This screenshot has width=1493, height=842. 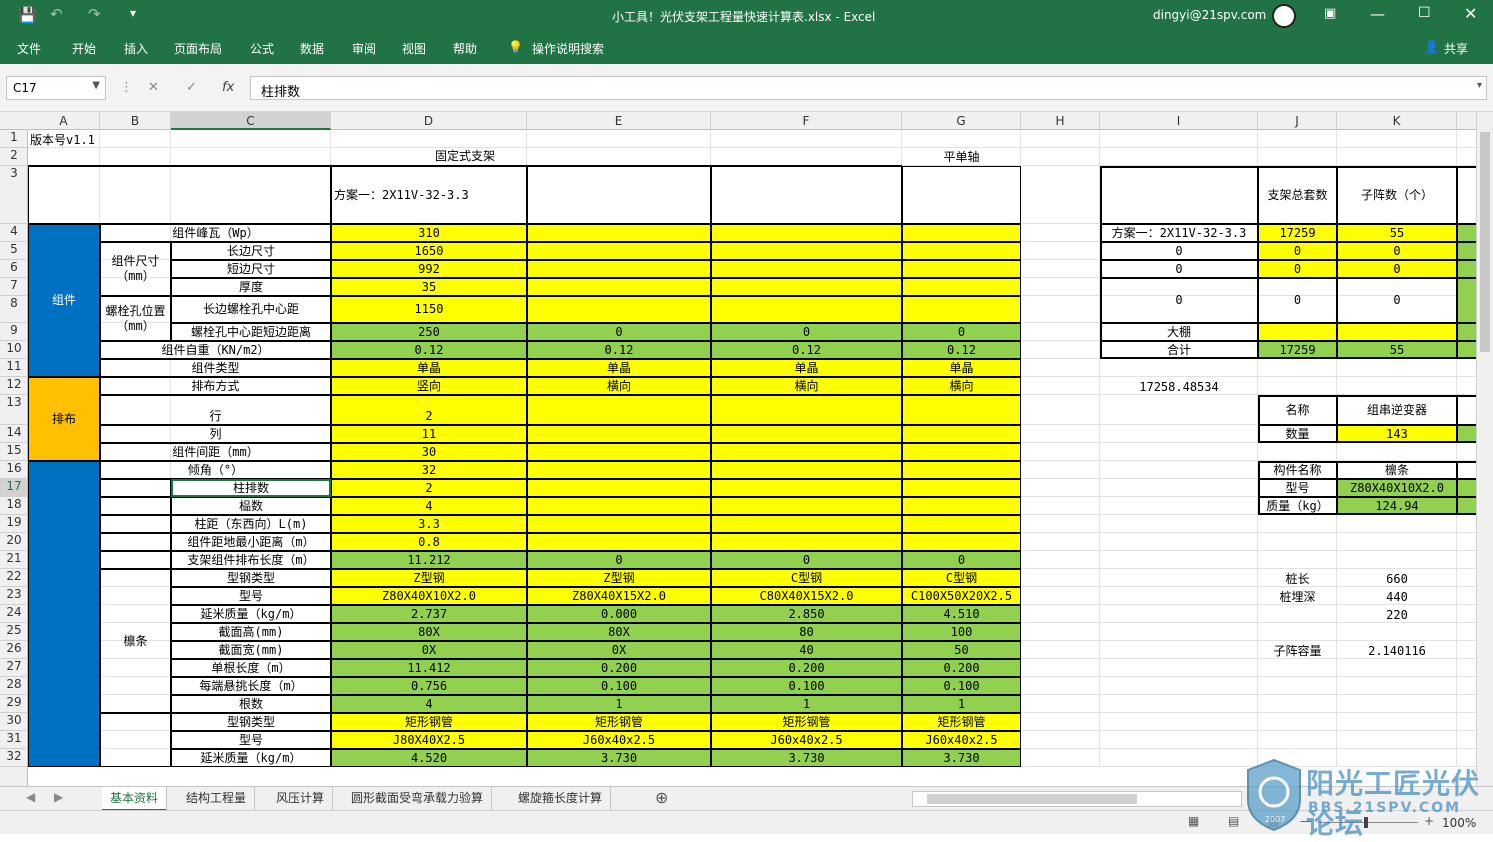 I want to click on cell-g23: C100X50X20X2.5, so click(x=961, y=596).